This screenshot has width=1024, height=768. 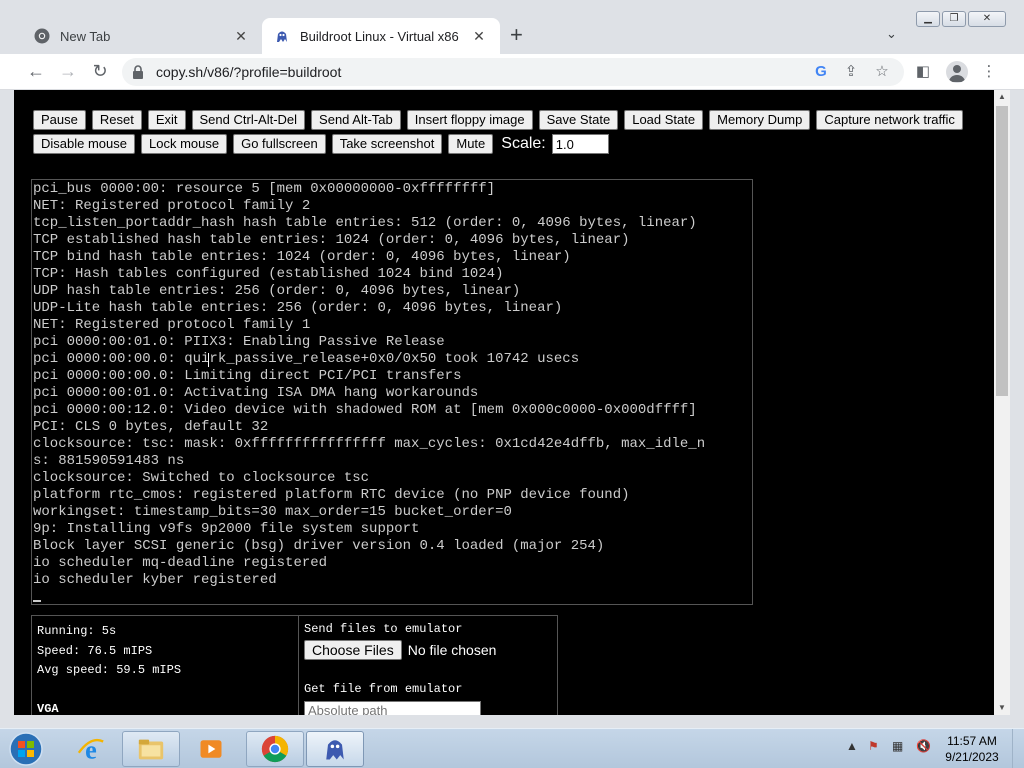 I want to click on tab-search-chevron-icon: ⌄, so click(x=891, y=34).